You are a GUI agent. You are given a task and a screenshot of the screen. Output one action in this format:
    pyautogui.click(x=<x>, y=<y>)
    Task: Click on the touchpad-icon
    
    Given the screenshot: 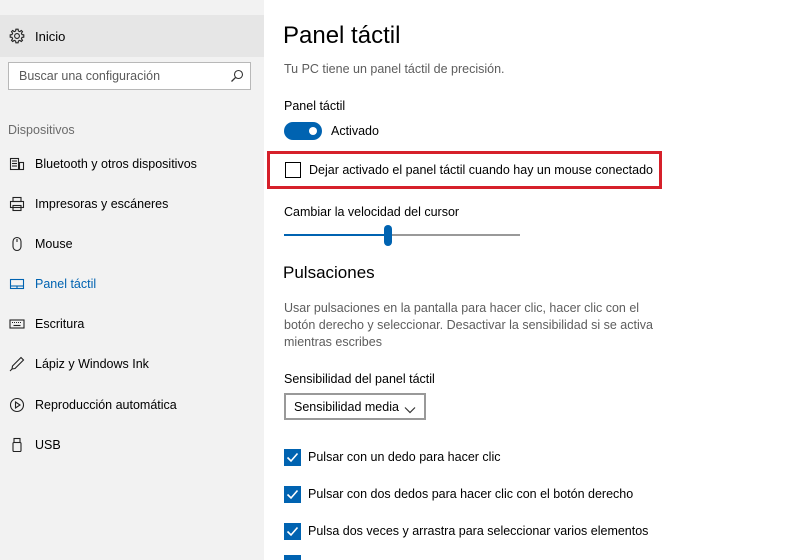 What is the action you would take?
    pyautogui.click(x=17, y=284)
    